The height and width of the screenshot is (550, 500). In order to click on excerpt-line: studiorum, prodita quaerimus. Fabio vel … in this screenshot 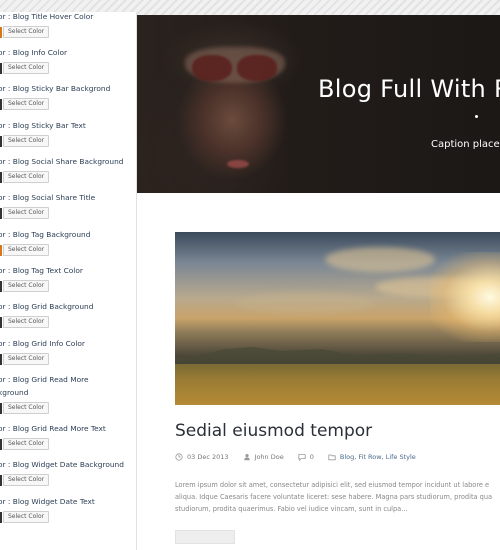, I will do `click(291, 509)`.